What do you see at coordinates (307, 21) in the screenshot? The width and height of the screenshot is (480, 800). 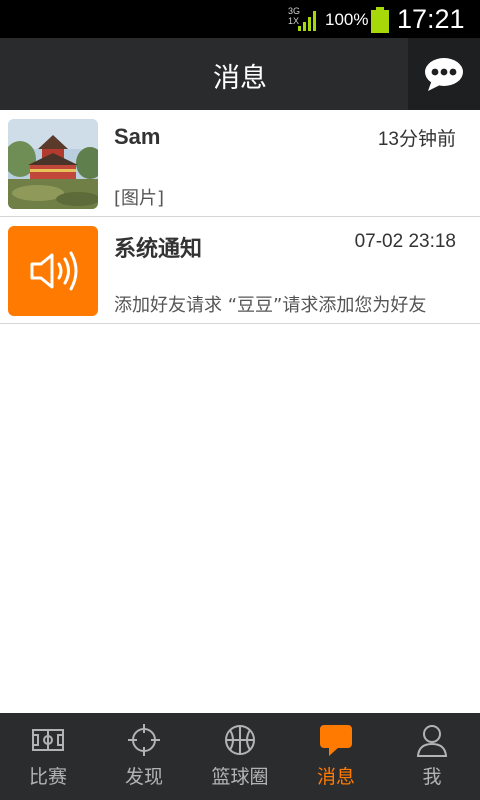 I see `signal-icon` at bounding box center [307, 21].